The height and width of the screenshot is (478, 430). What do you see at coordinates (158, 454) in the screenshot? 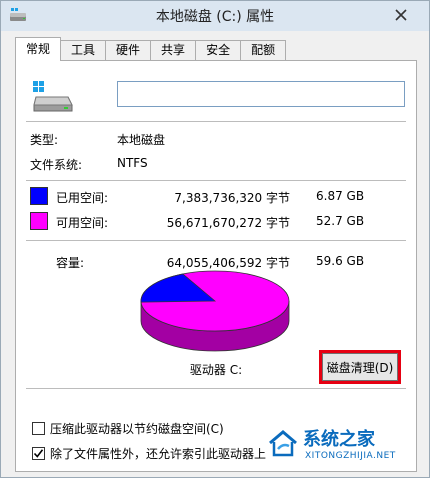
I see `index-label: 除了文件属性外，还允许索引此驱动器上` at bounding box center [158, 454].